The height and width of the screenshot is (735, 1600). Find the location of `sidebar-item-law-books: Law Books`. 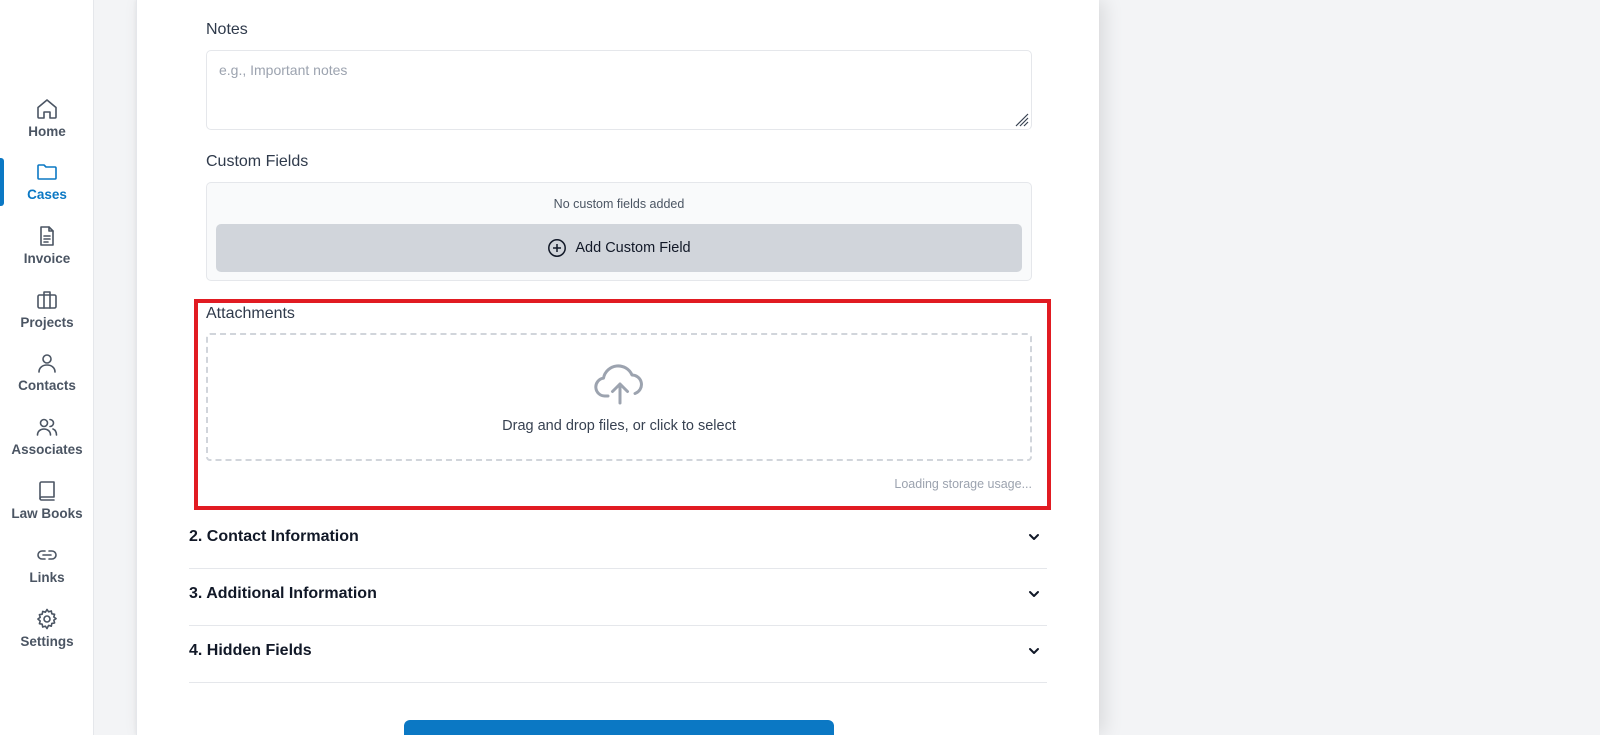

sidebar-item-law-books: Law Books is located at coordinates (47, 500).